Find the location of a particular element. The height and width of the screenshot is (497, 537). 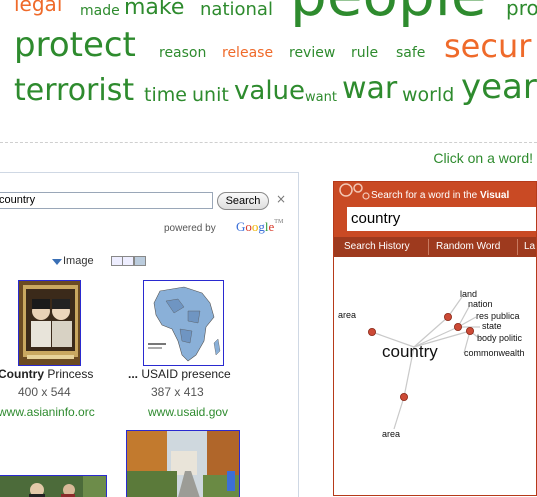

cloud-word: value is located at coordinates (269, 91).